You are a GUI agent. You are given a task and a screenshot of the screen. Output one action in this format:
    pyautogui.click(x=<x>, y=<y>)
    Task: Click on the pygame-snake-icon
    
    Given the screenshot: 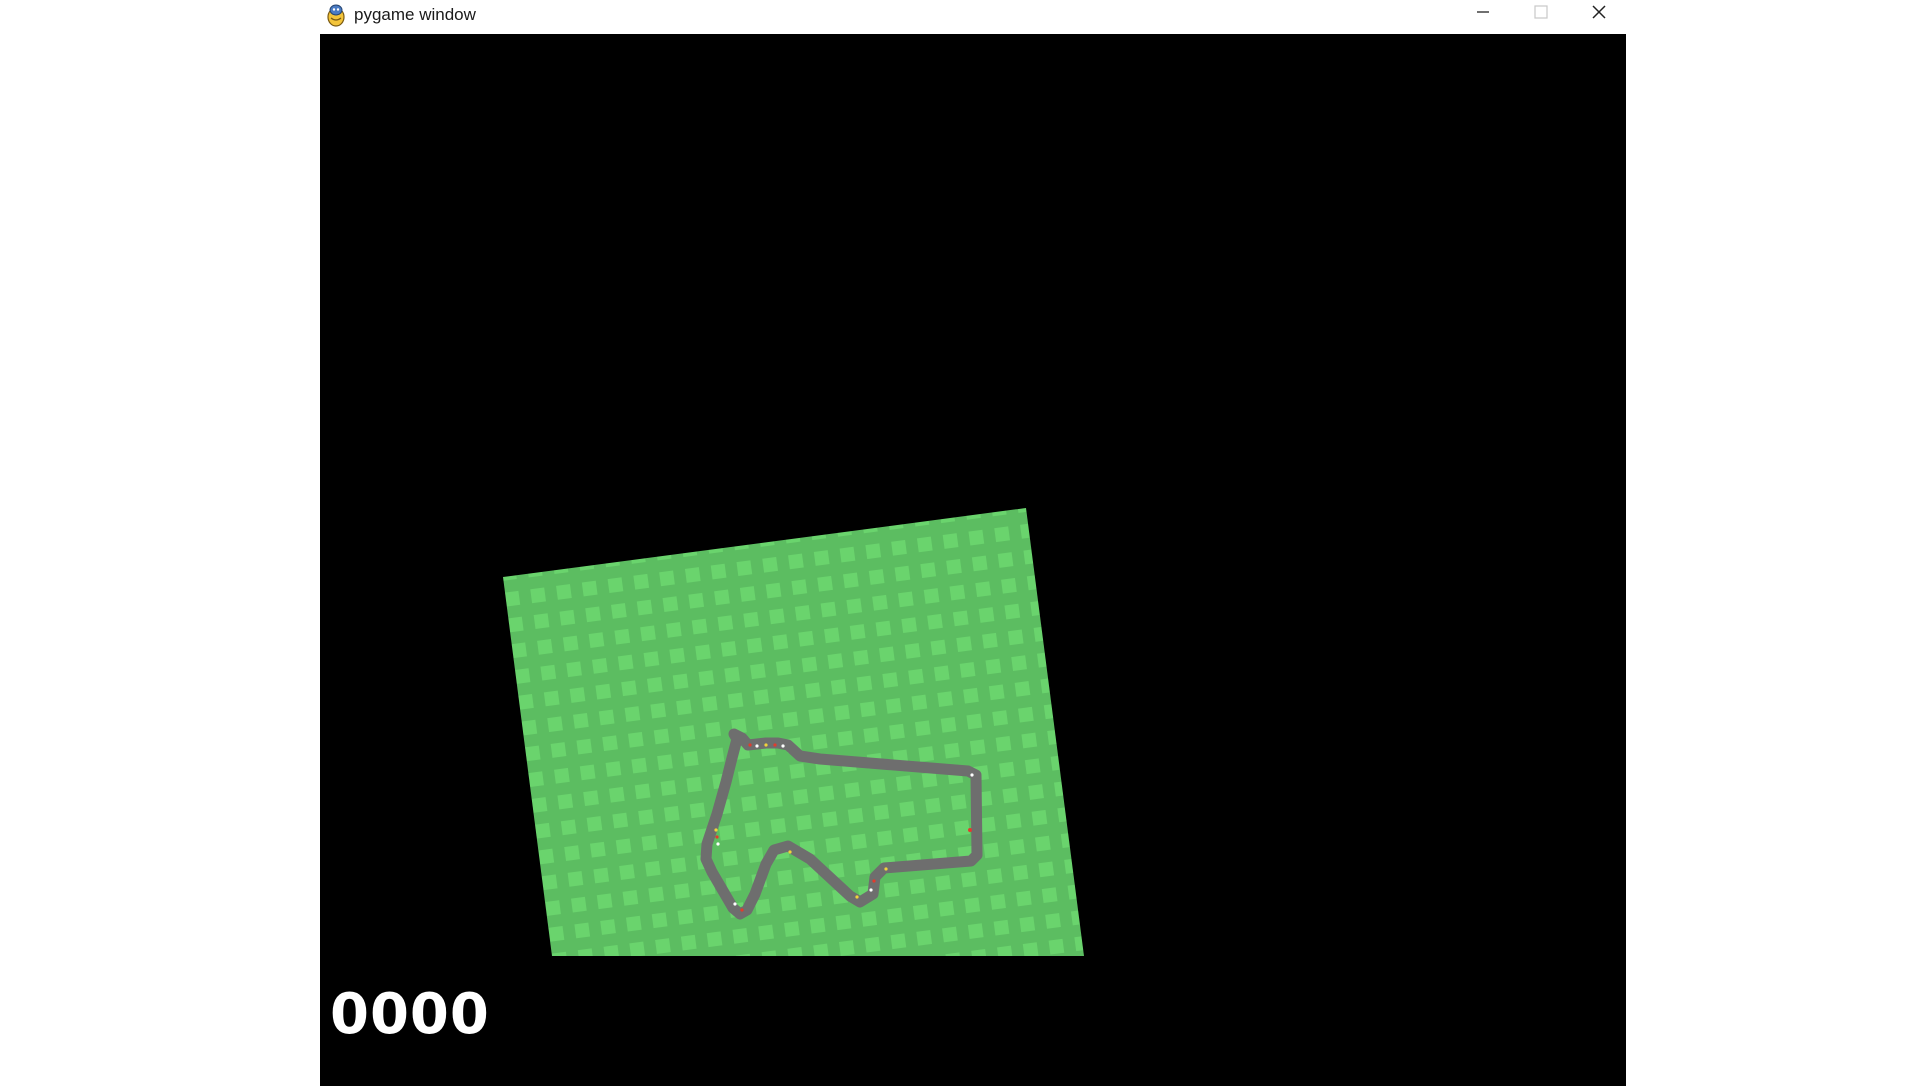 What is the action you would take?
    pyautogui.click(x=336, y=15)
    